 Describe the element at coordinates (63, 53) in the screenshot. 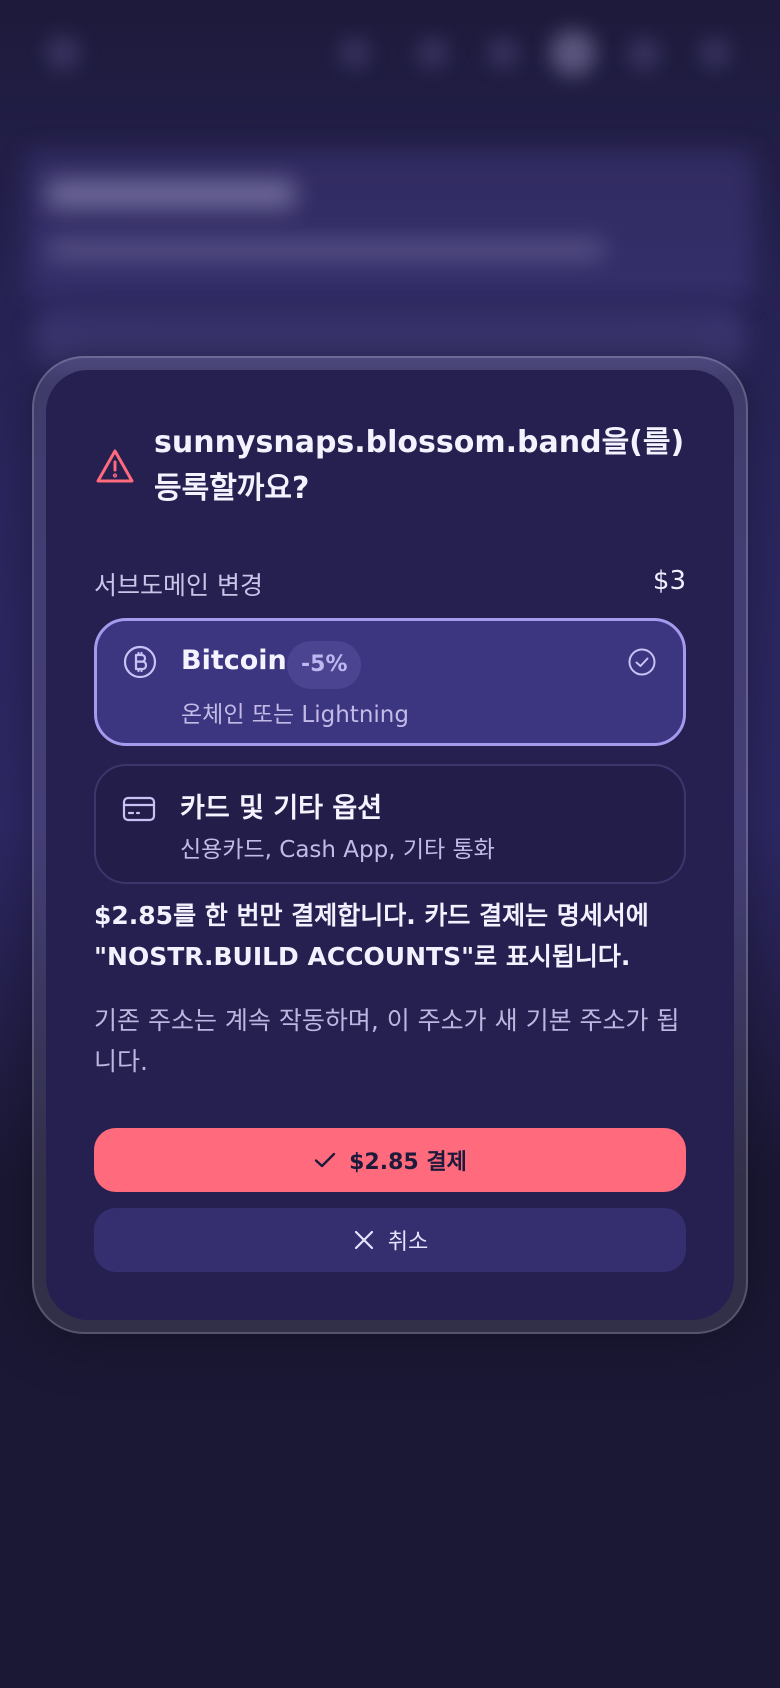

I see `blurred-menu-icon` at that location.